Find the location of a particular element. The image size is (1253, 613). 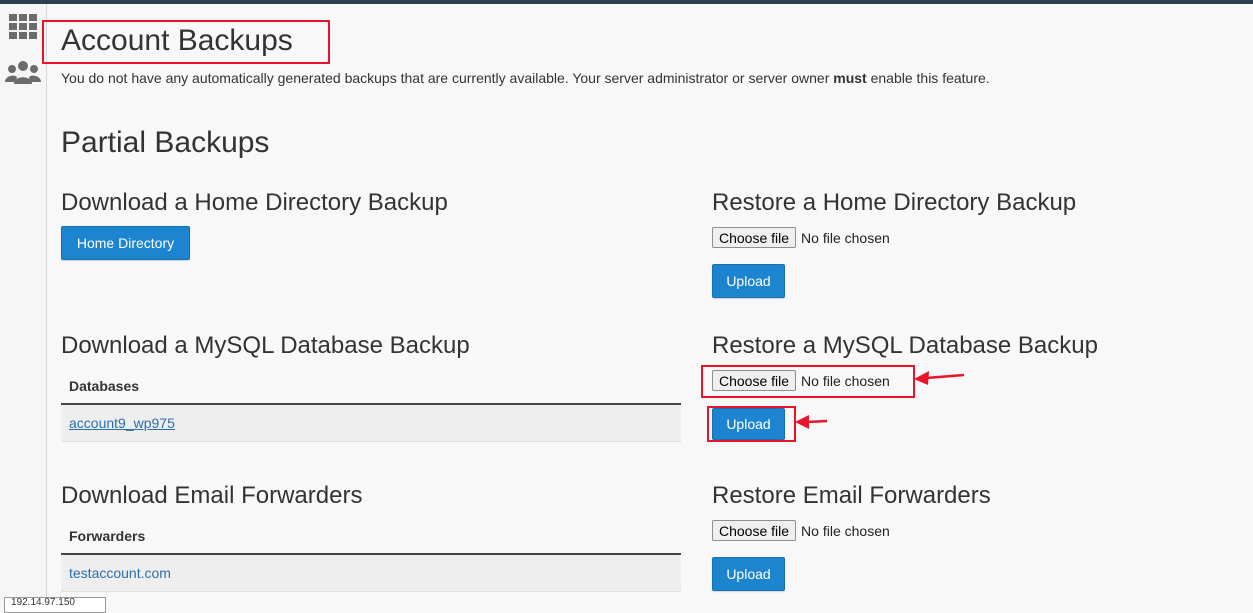

home-upload-button: Upload is located at coordinates (748, 281).